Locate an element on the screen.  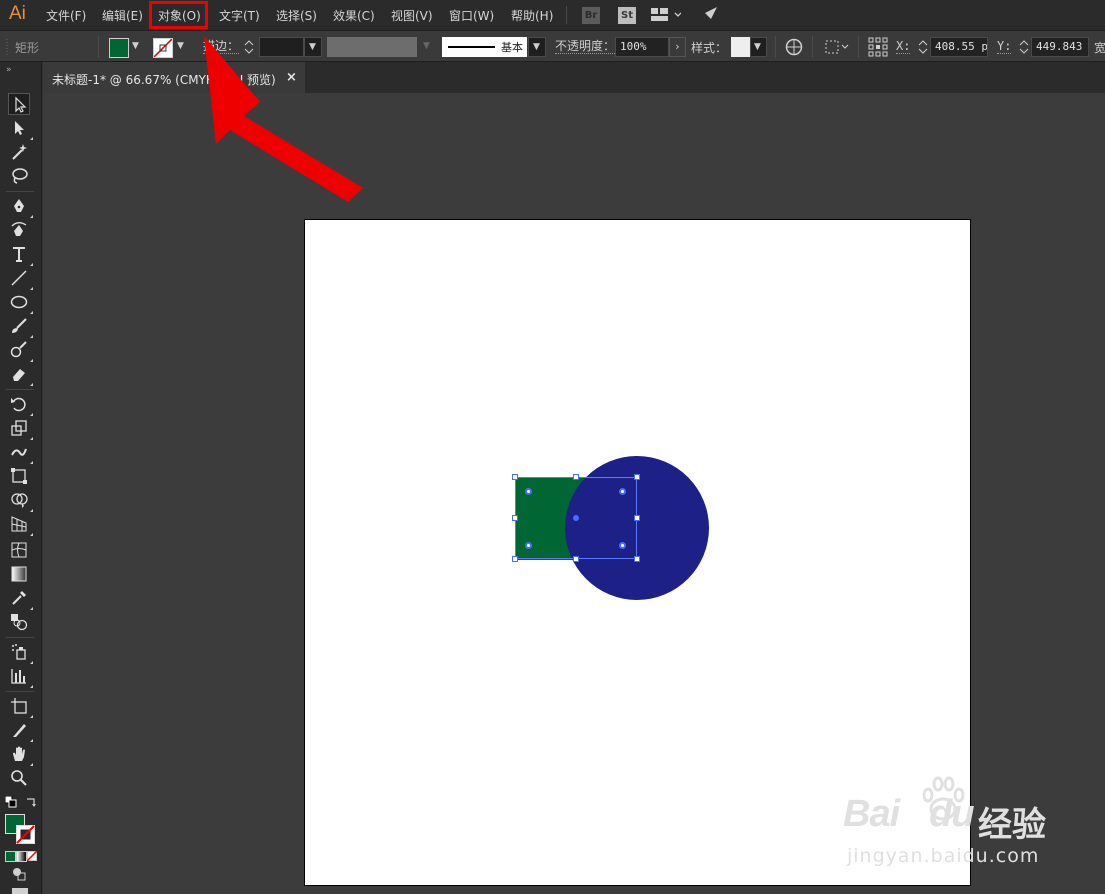
curvature-tool-icon is located at coordinates (19, 230).